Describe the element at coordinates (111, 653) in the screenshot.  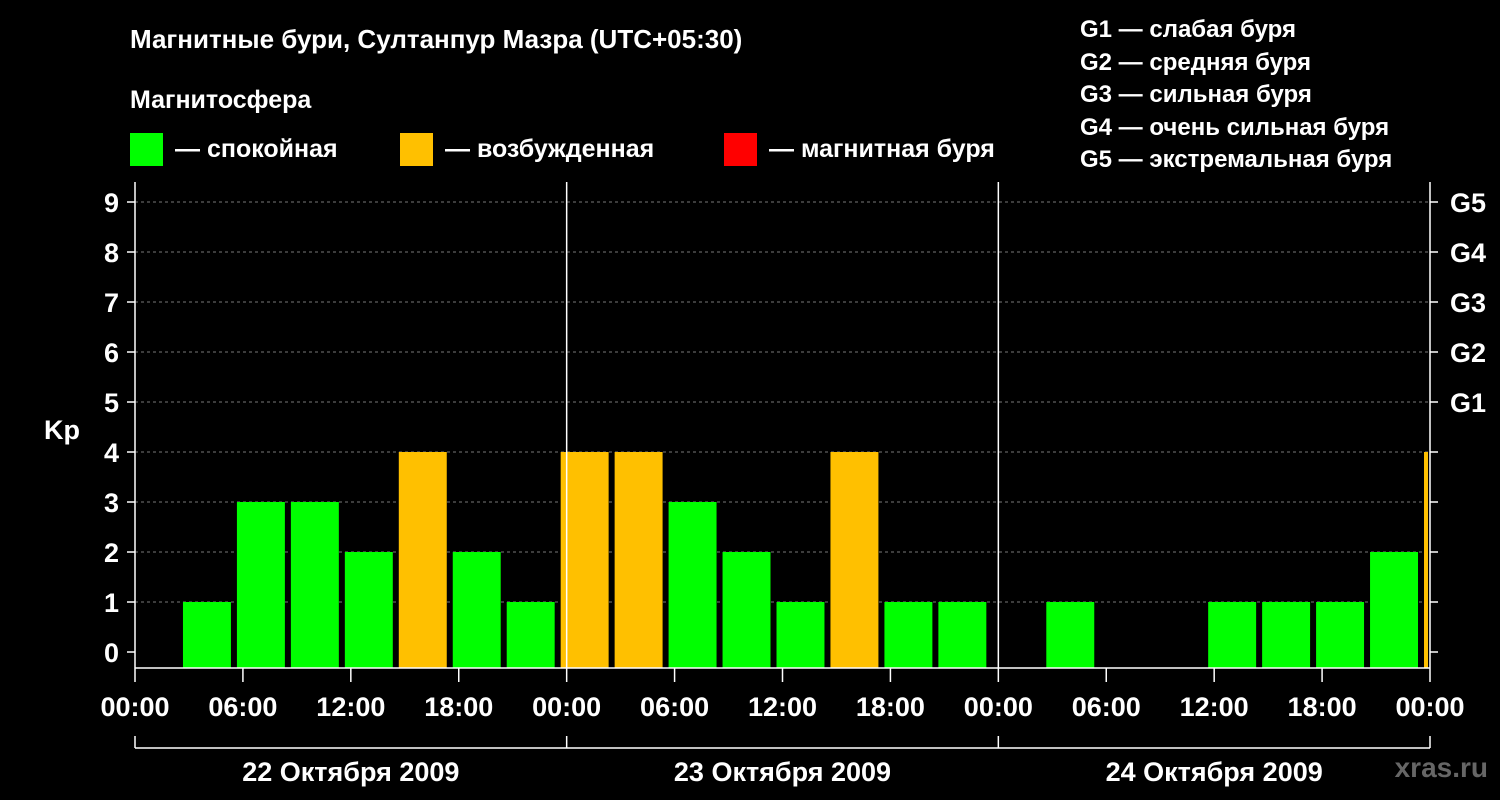
I see `y-tick-label: 0` at that location.